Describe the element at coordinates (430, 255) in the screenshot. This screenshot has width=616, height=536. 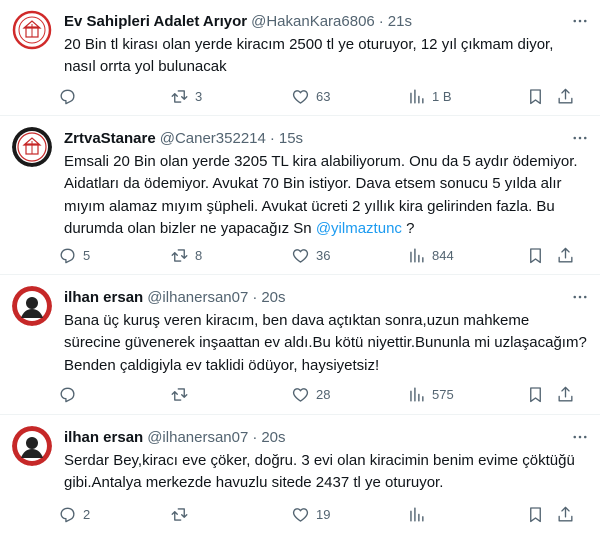
I see `views-button: 844` at that location.